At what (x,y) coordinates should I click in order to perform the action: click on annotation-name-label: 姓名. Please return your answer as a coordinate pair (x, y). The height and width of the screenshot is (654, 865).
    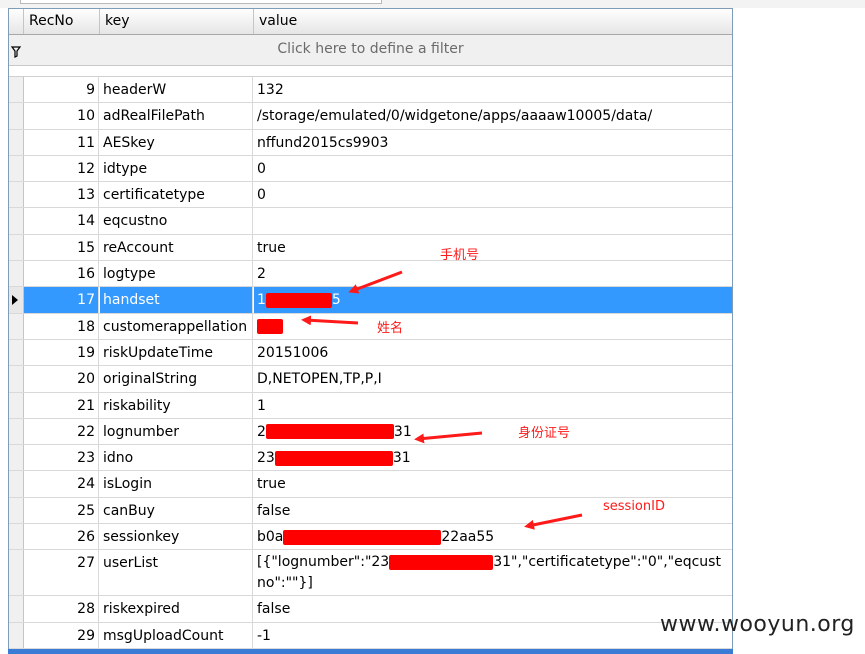
    Looking at the image, I should click on (390, 328).